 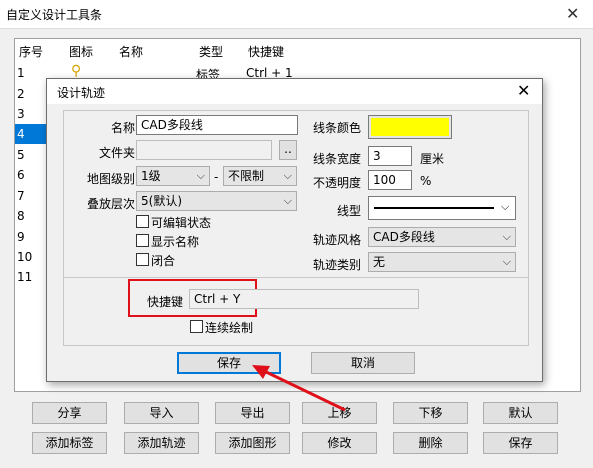 What do you see at coordinates (303, 390) in the screenshot?
I see `arrow-shaft` at bounding box center [303, 390].